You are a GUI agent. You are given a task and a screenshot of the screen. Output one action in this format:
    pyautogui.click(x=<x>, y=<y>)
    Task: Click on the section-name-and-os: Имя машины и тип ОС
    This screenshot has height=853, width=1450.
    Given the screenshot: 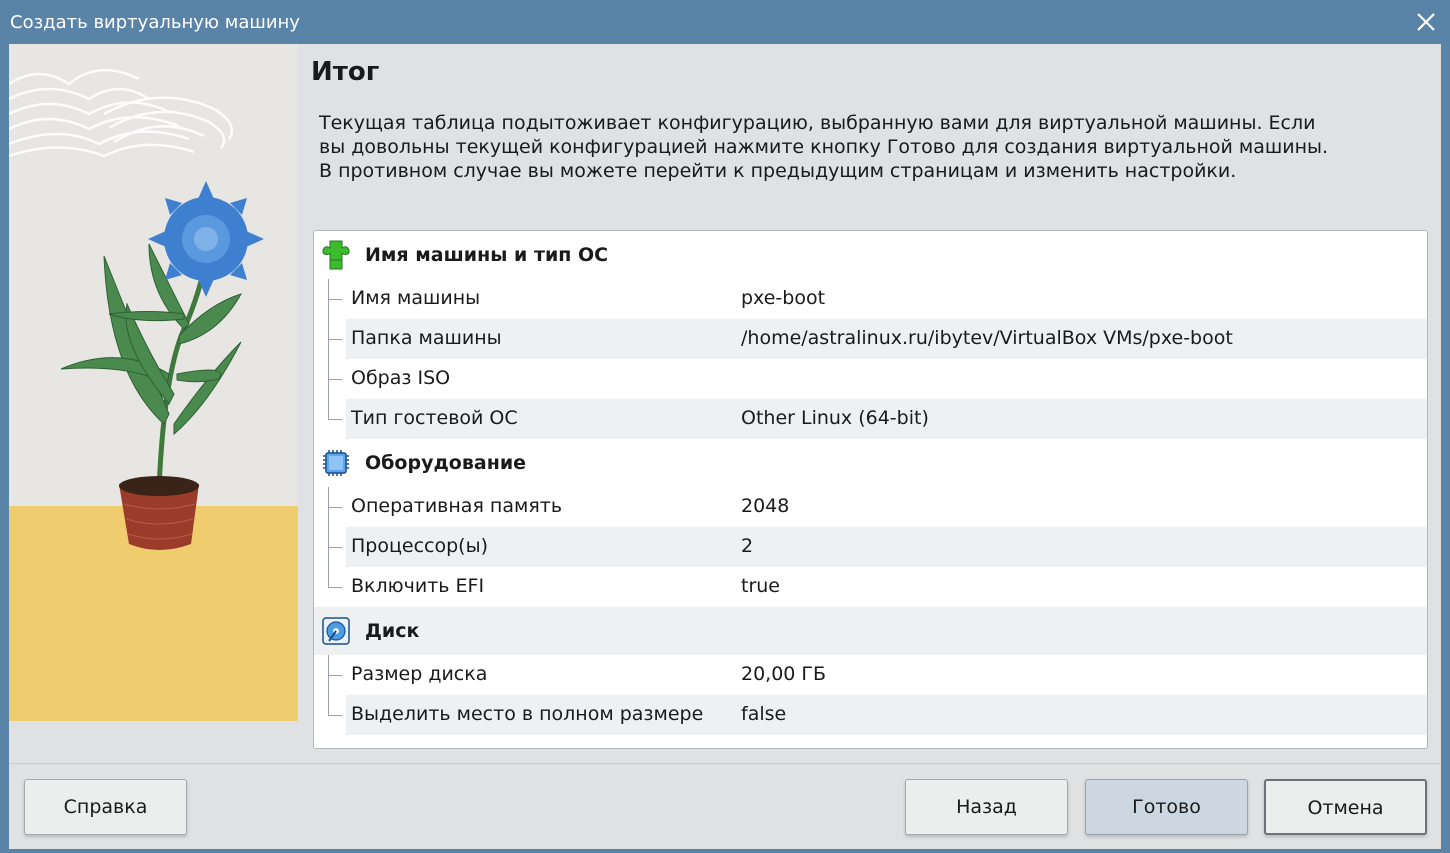 What is the action you would take?
    pyautogui.click(x=870, y=255)
    